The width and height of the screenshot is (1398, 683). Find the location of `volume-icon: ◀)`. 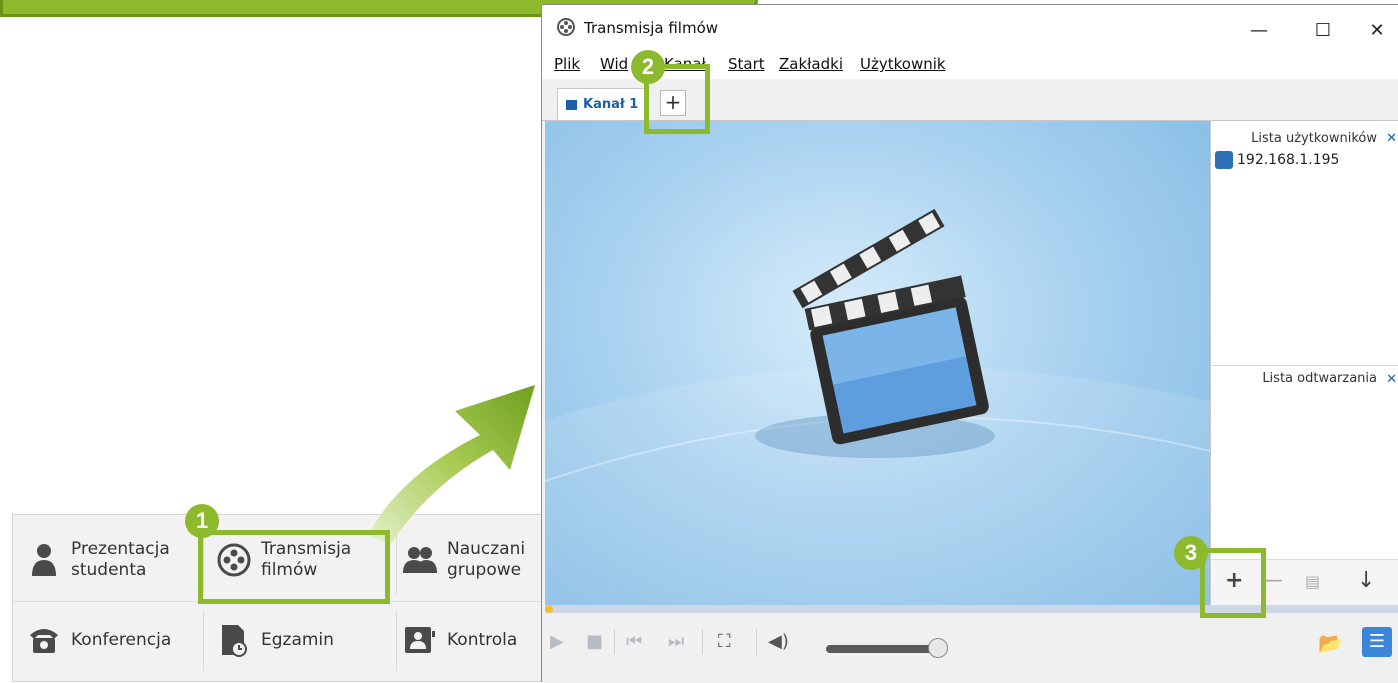

volume-icon: ◀) is located at coordinates (778, 641).